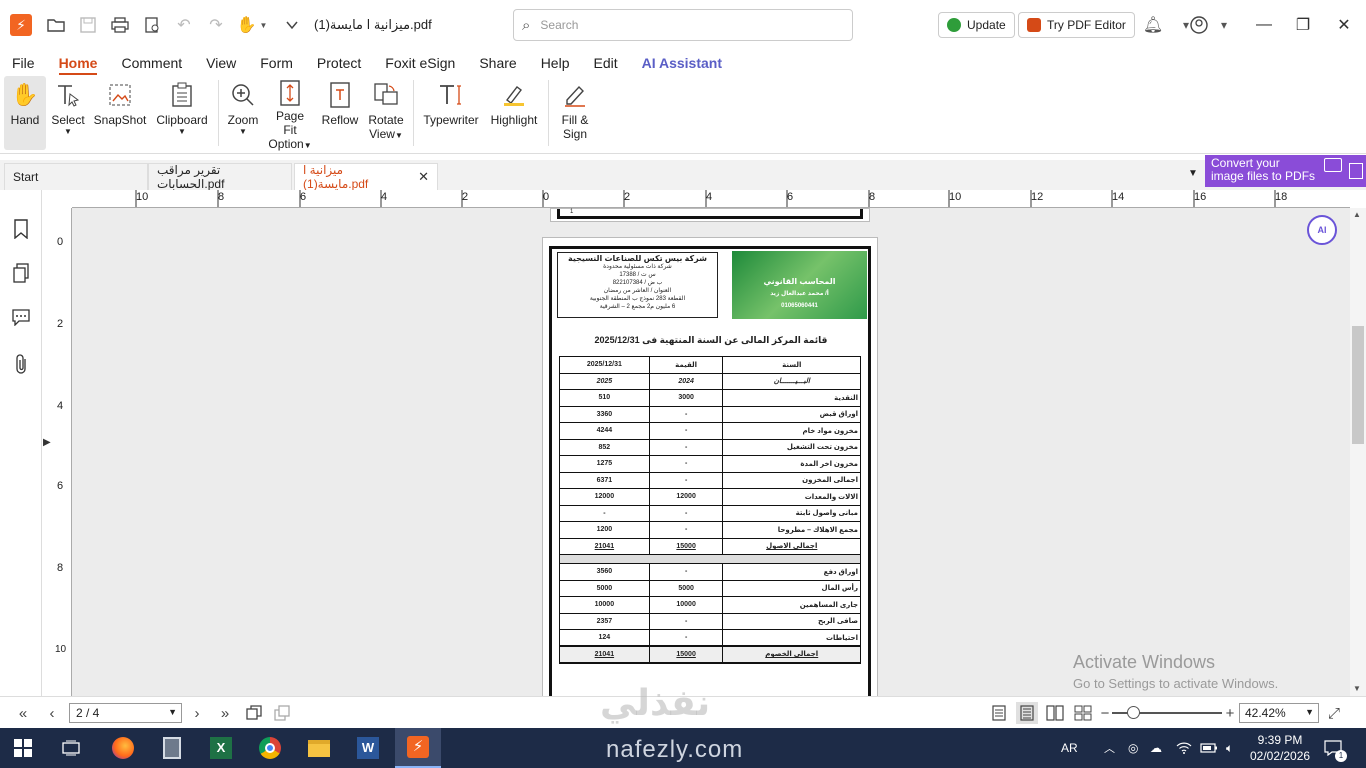  What do you see at coordinates (276, 63) in the screenshot?
I see `menu-form: Form` at bounding box center [276, 63].